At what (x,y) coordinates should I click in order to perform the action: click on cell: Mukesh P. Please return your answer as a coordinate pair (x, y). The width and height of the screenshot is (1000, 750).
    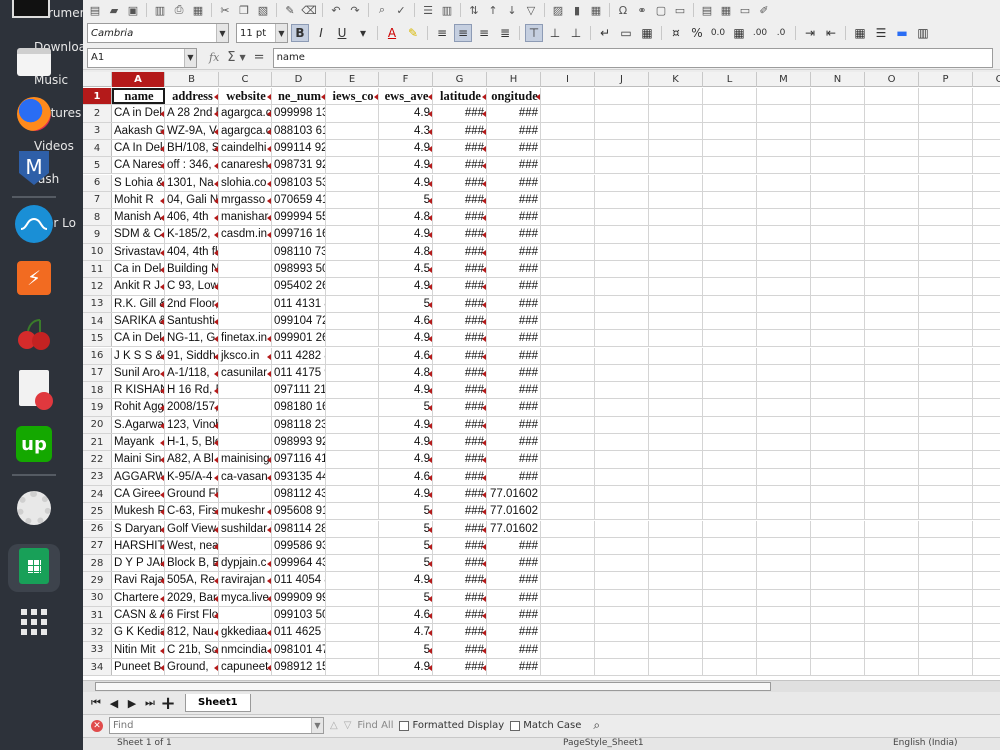
    Looking at the image, I should click on (138, 511).